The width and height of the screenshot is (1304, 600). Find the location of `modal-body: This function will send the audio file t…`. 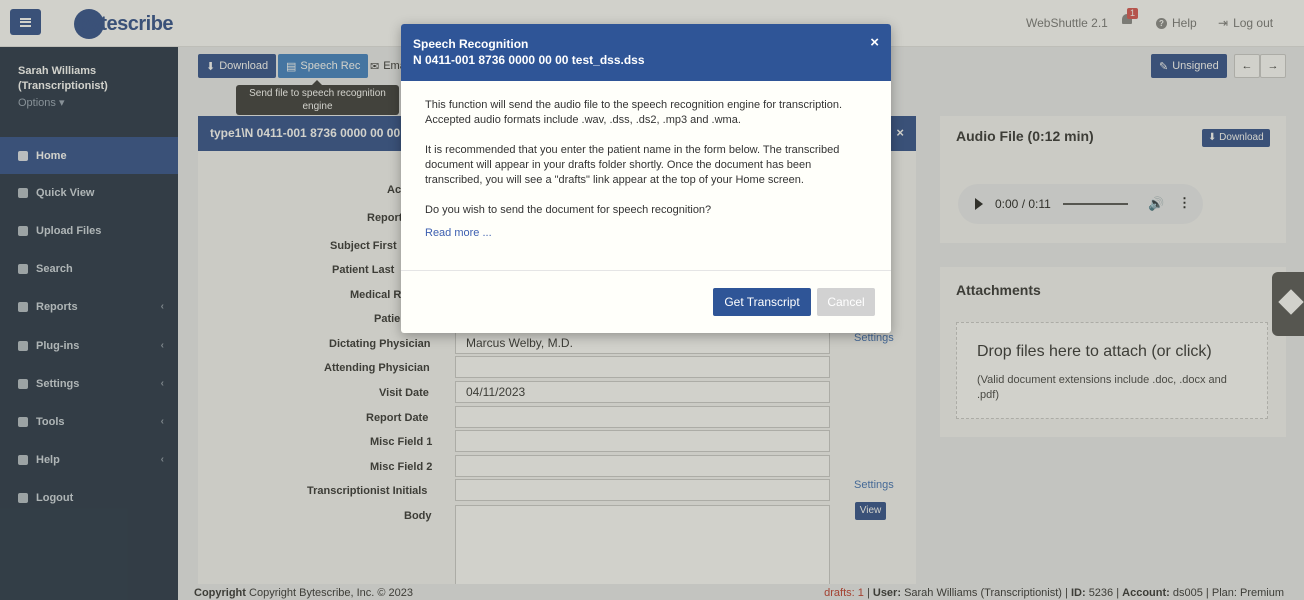

modal-body: This function will send the audio file t… is located at coordinates (645, 169).